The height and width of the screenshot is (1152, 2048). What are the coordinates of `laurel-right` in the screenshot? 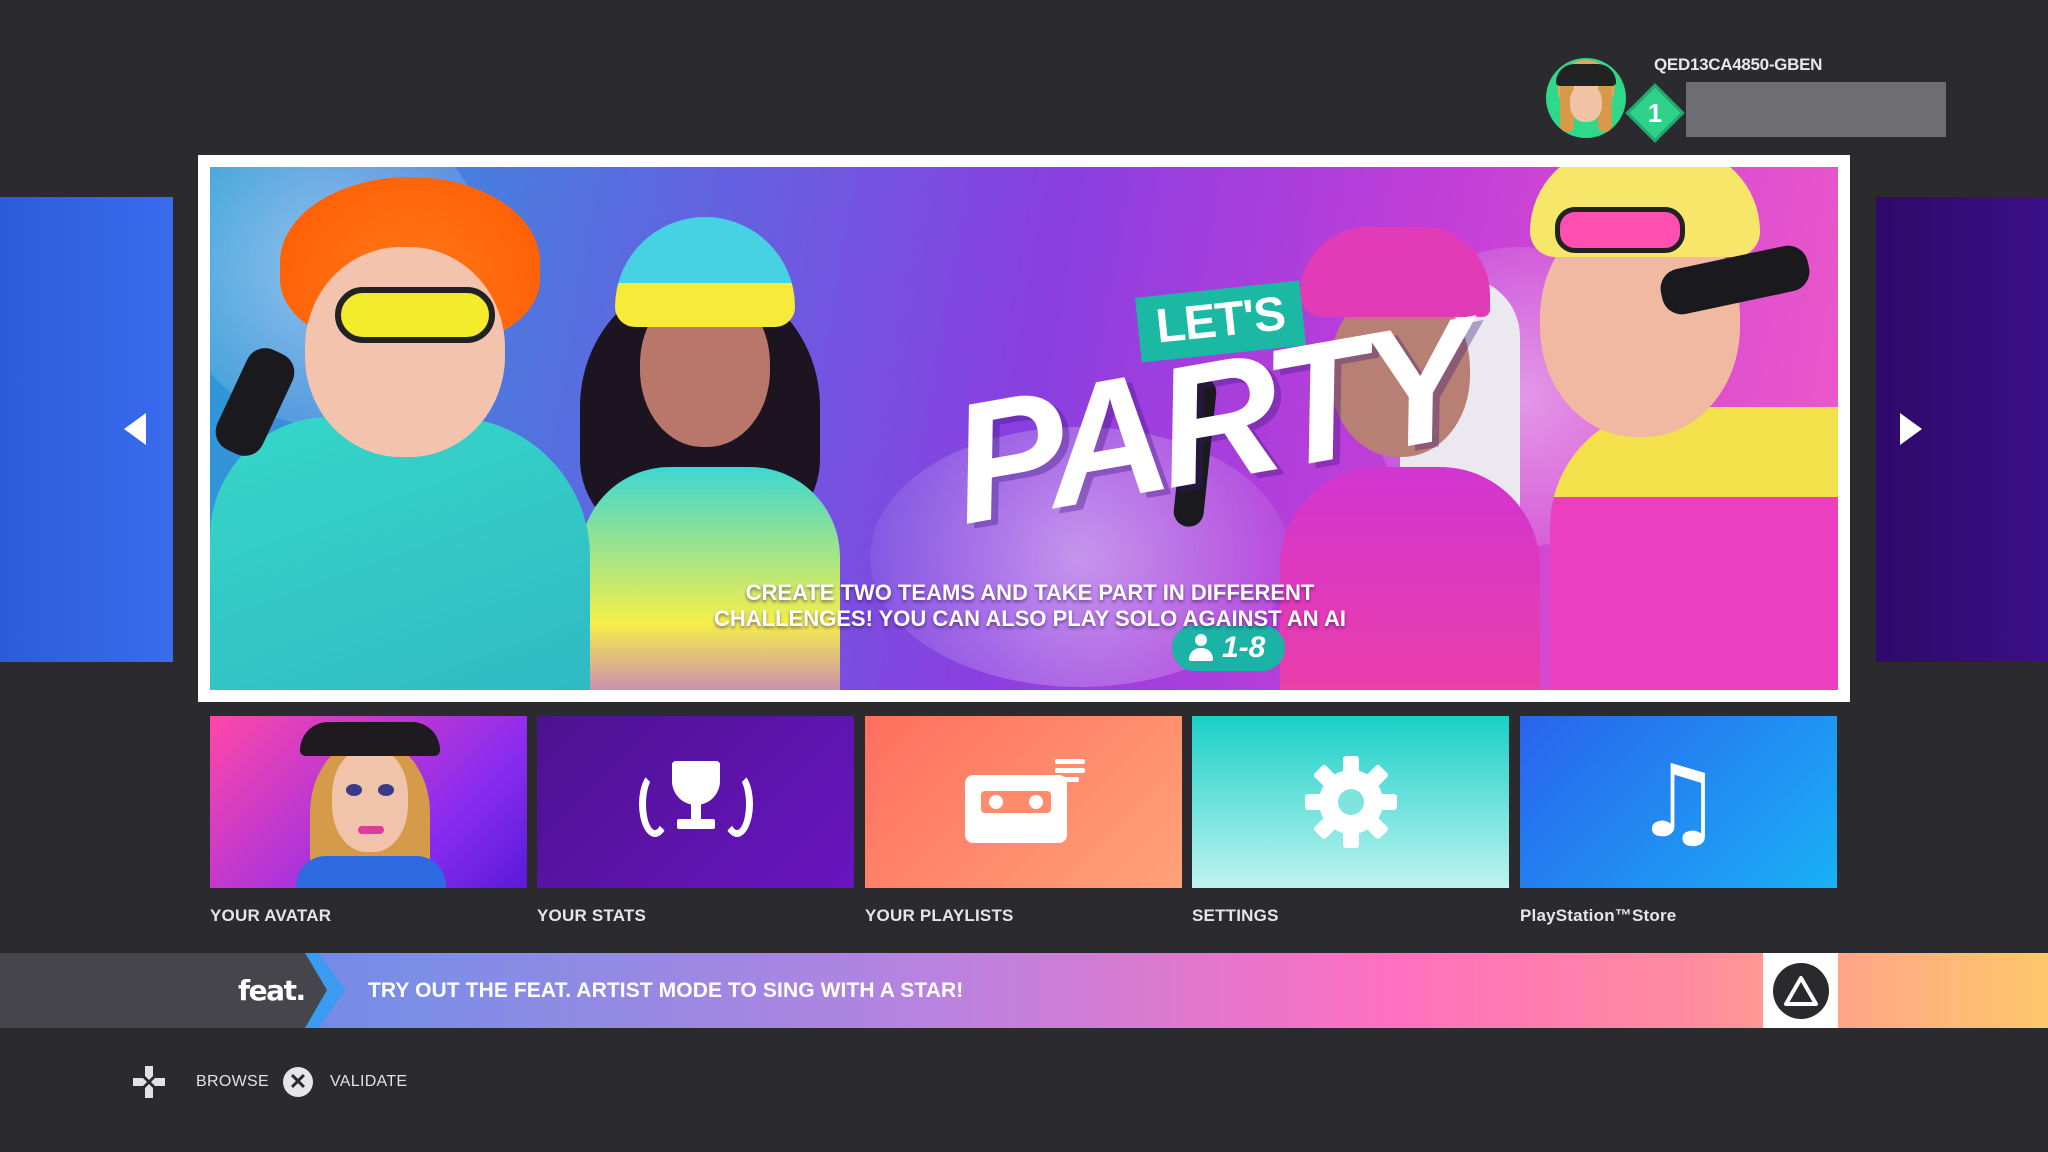 It's located at (736, 804).